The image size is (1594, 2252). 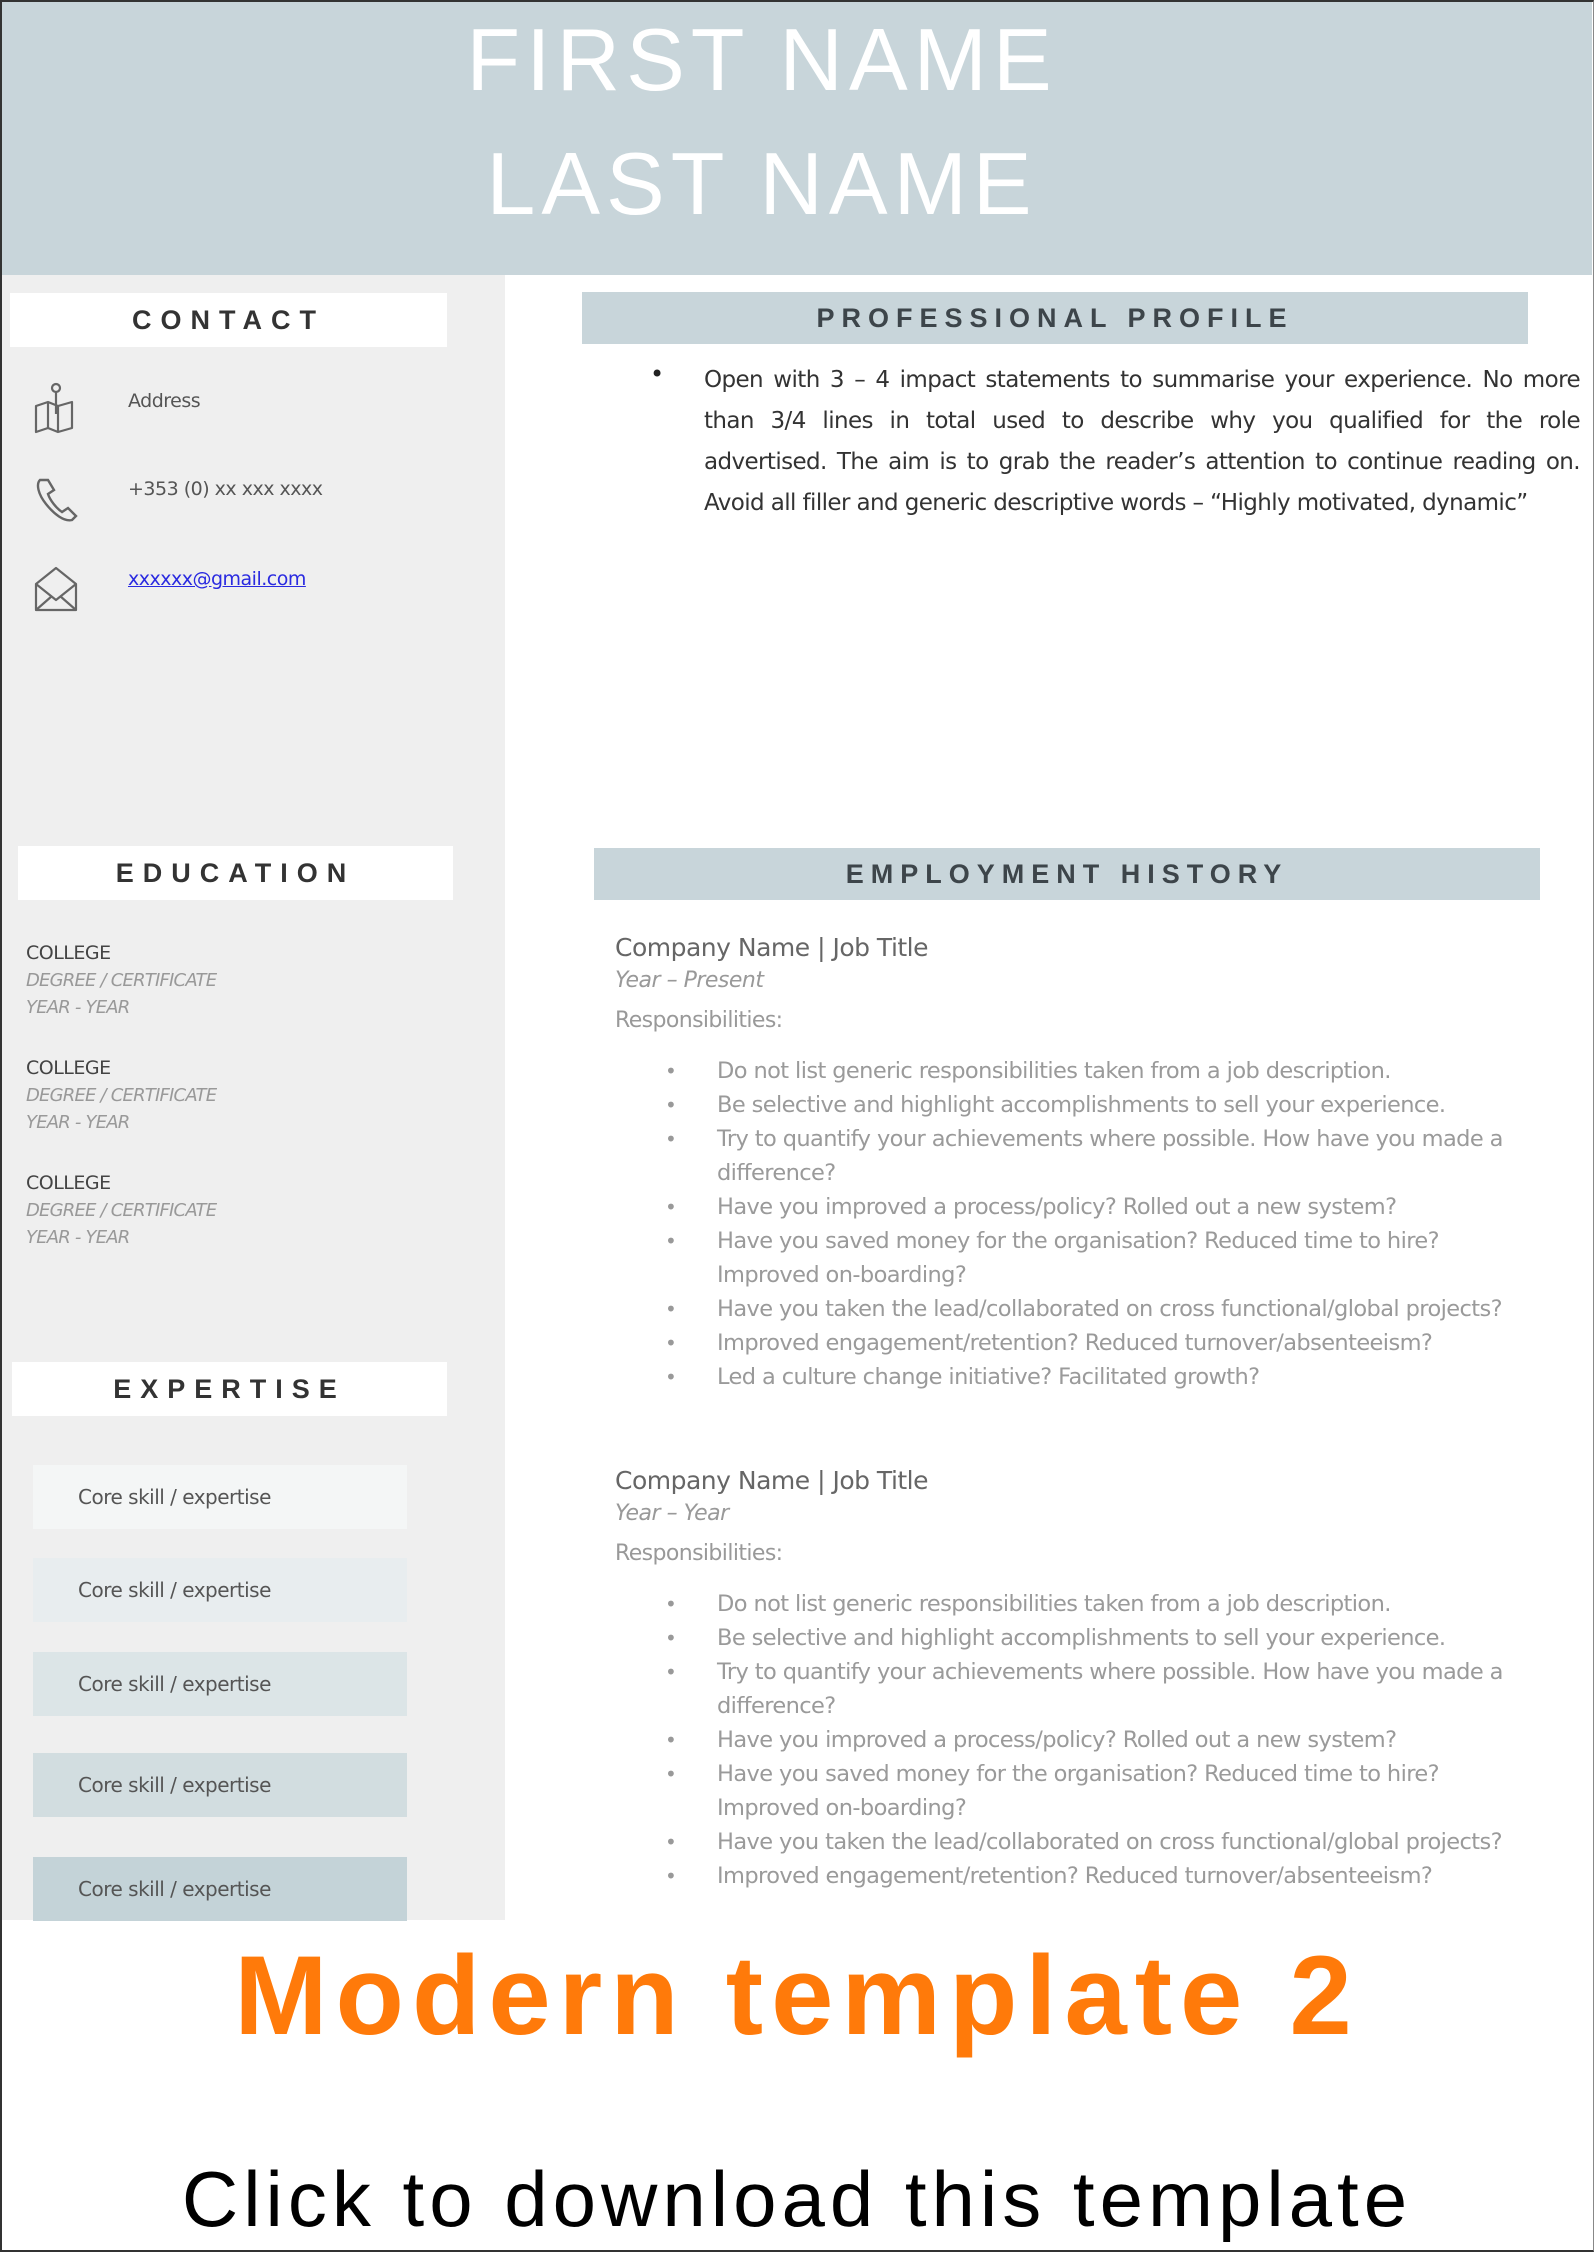 What do you see at coordinates (672, 1513) in the screenshot?
I see `job-dates: Year – Year` at bounding box center [672, 1513].